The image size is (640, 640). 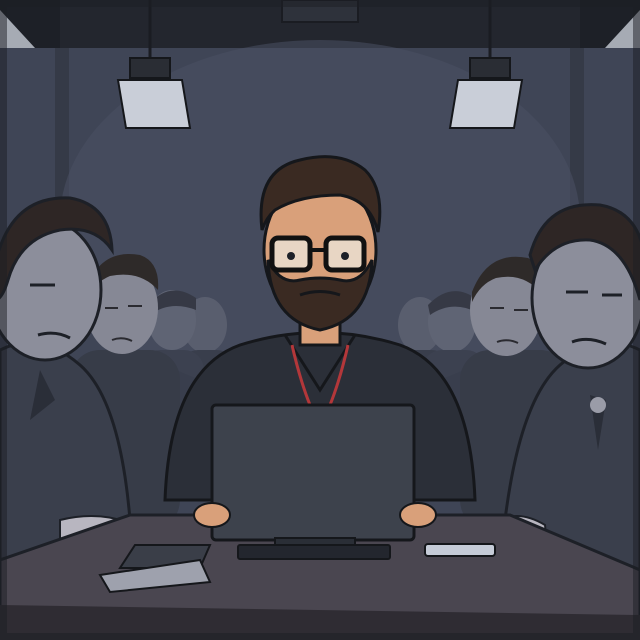 What do you see at coordinates (313, 481) in the screenshot?
I see `laptop-icon` at bounding box center [313, 481].